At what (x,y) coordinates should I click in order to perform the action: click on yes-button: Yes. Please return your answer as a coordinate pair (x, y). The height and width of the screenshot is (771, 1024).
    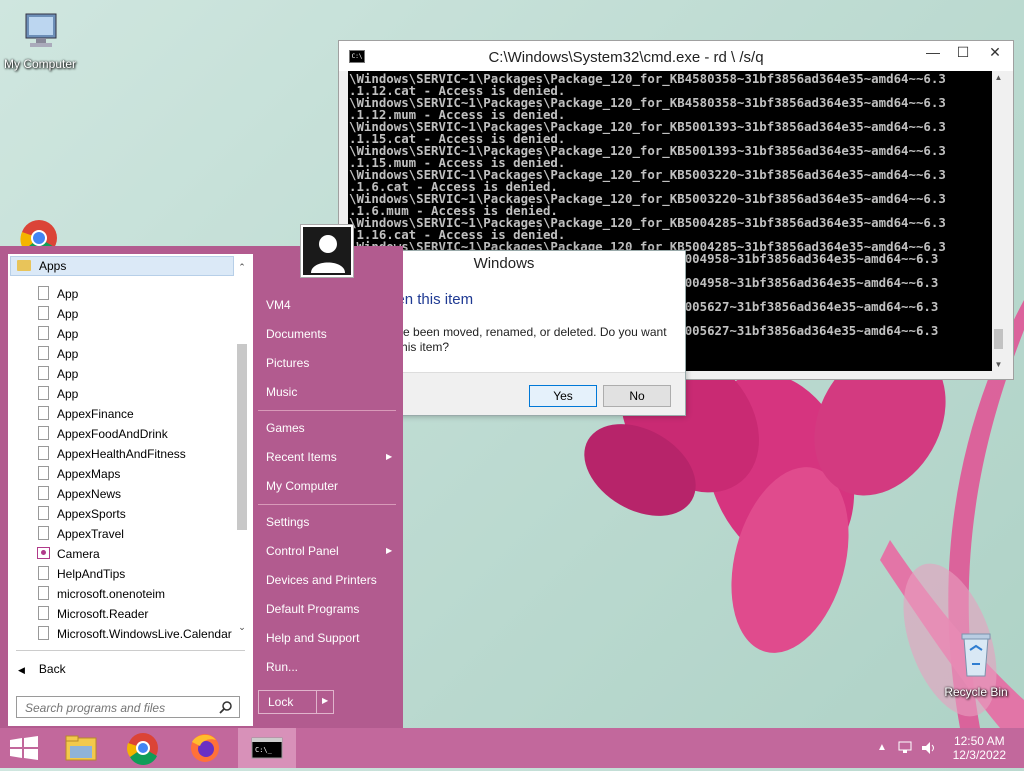
    Looking at the image, I should click on (563, 396).